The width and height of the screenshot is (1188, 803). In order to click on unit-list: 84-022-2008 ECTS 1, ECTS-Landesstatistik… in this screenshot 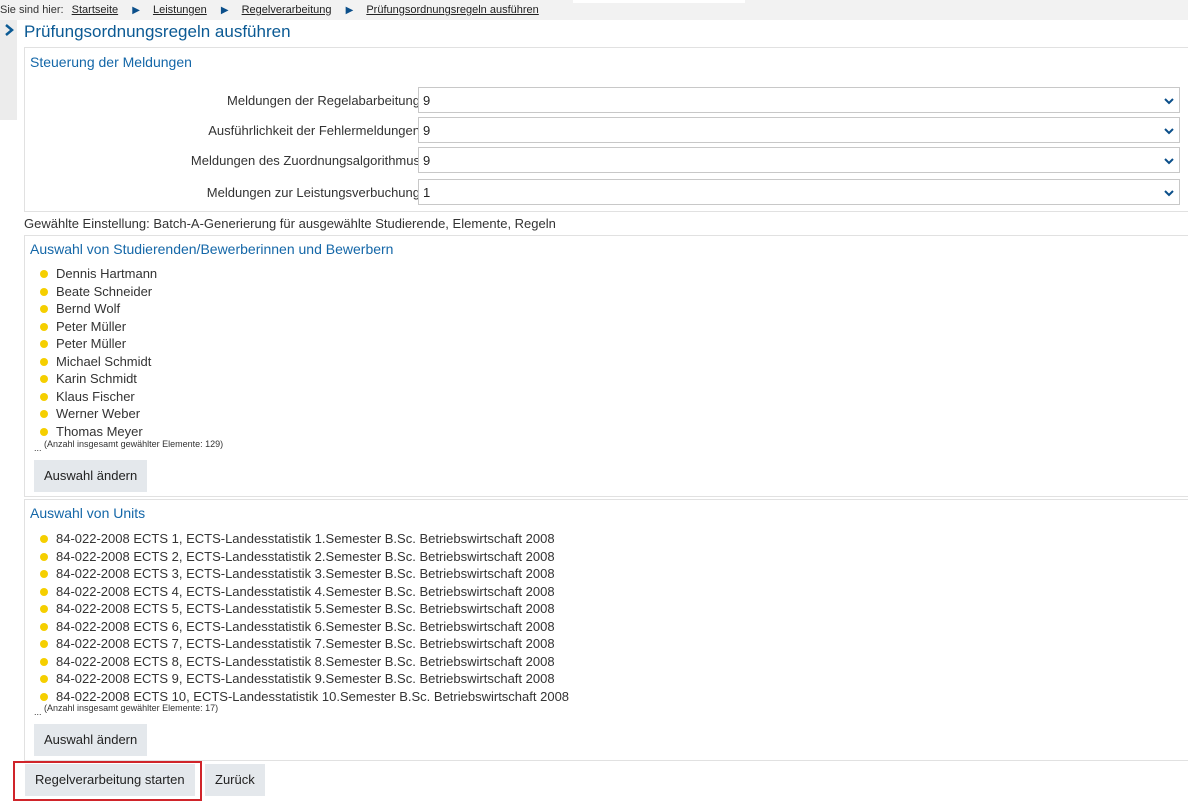, I will do `click(304, 617)`.